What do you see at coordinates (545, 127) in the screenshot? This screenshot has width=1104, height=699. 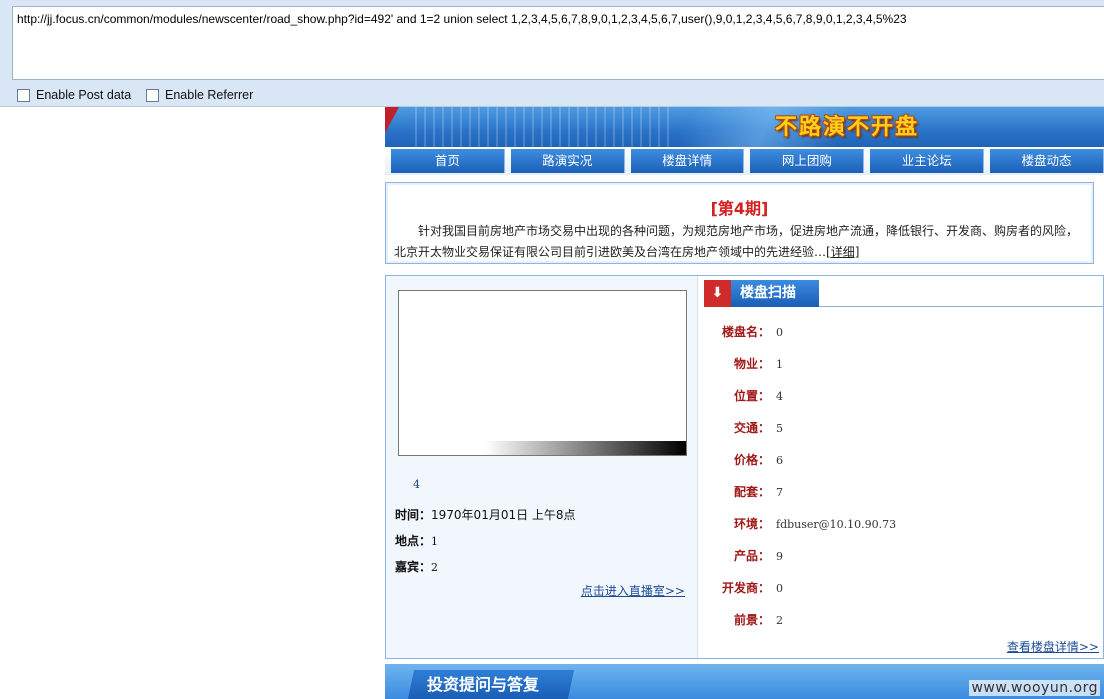 I see `banner-decoration` at bounding box center [545, 127].